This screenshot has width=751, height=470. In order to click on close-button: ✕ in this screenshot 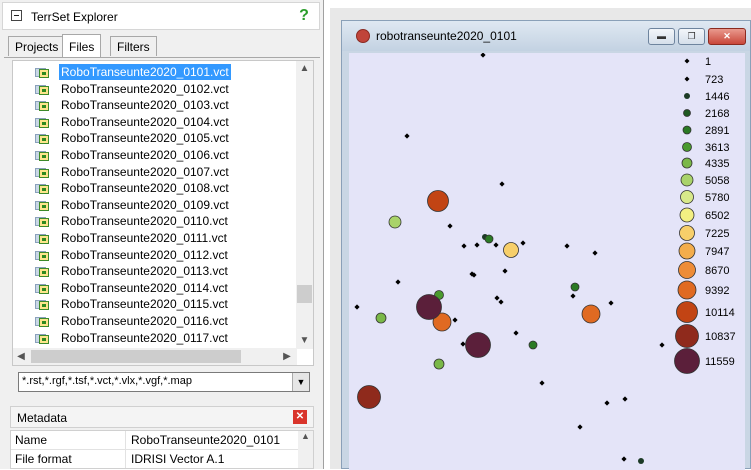, I will do `click(727, 36)`.